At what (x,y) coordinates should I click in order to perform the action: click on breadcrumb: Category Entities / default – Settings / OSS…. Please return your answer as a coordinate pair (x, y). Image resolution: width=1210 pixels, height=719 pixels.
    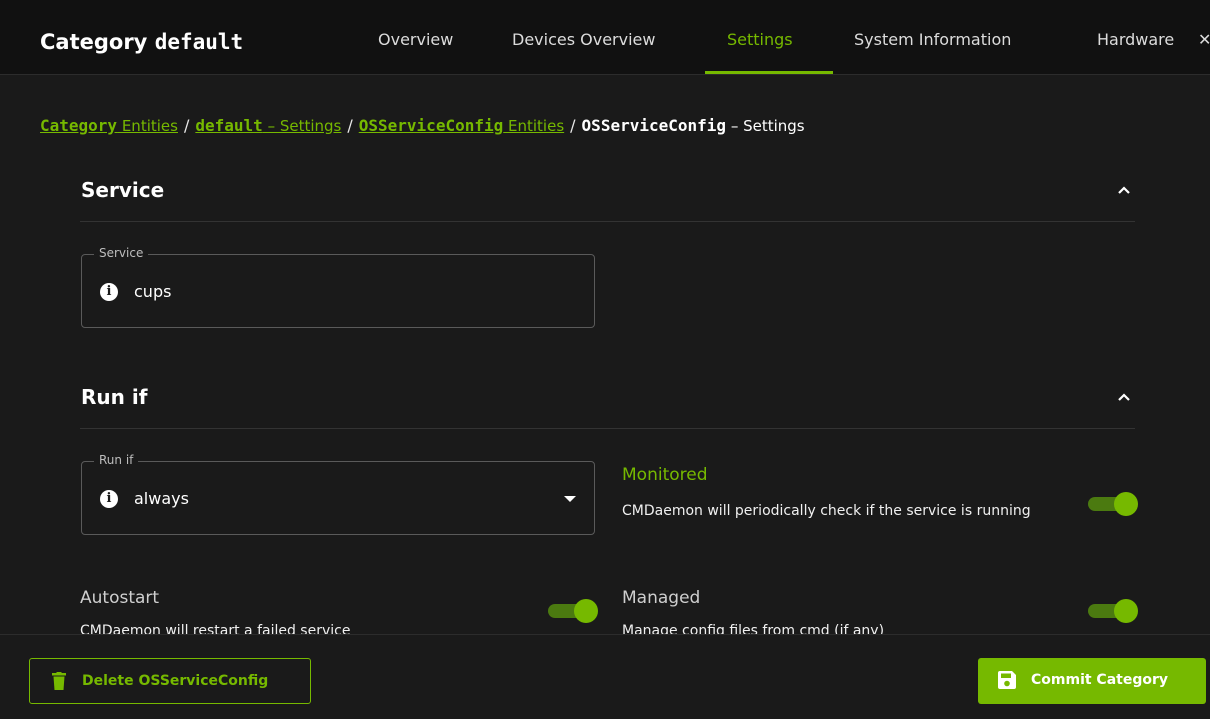
    Looking at the image, I should click on (422, 125).